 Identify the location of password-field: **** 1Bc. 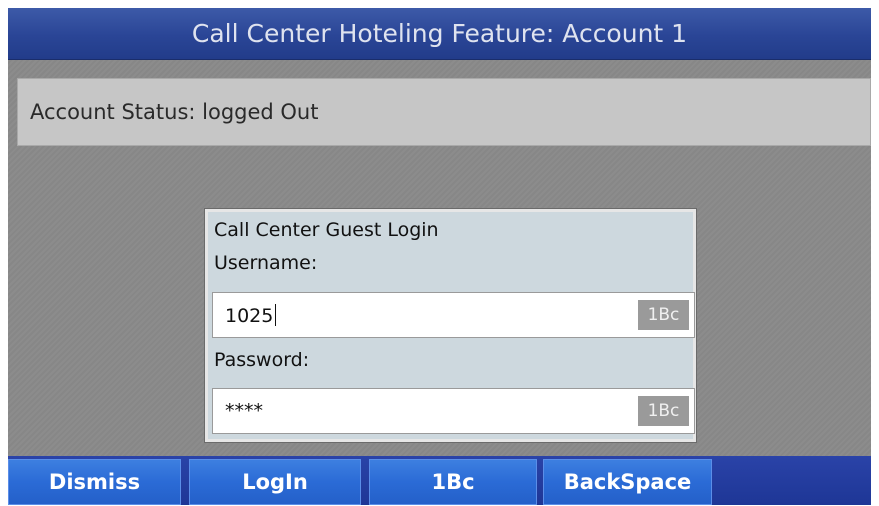
(453, 411).